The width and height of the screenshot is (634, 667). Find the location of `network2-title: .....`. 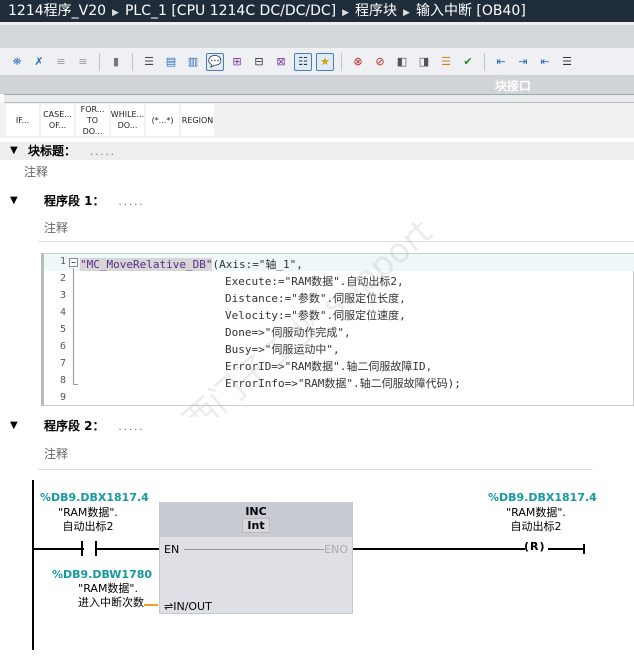

network2-title: ..... is located at coordinates (132, 427).